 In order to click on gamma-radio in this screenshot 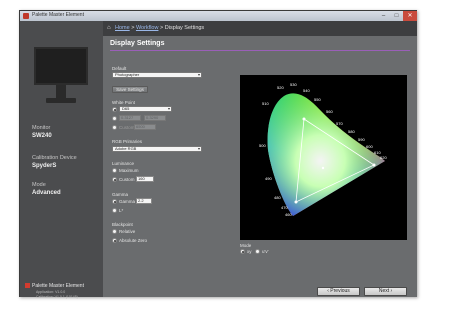, I will do `click(114, 201)`.